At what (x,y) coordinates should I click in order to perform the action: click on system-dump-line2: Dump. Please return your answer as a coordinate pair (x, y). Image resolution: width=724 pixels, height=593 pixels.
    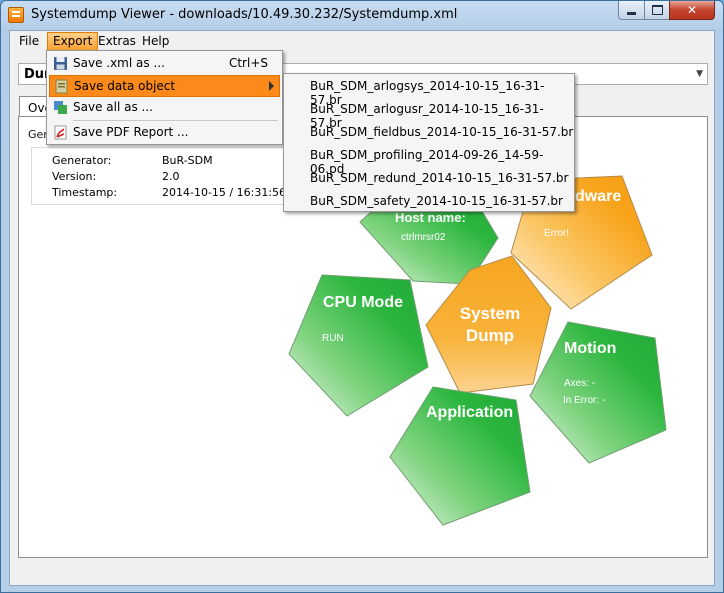
    Looking at the image, I should click on (490, 335).